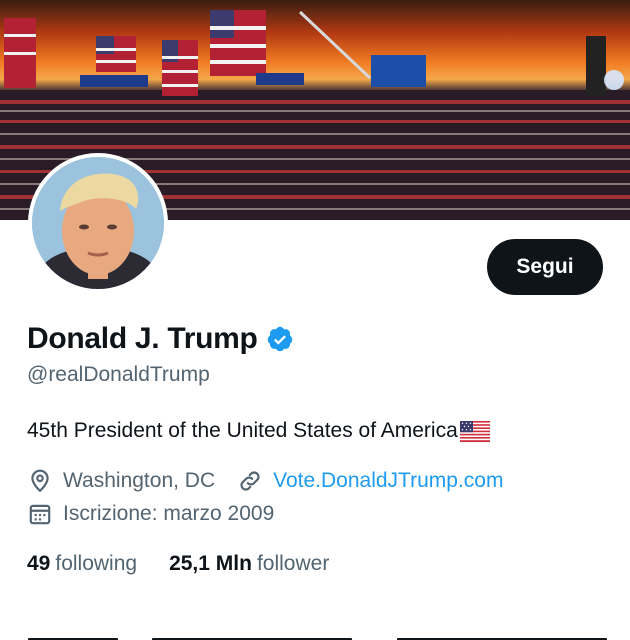 This screenshot has width=630, height=640. I want to click on profile-meta-row: Washington, DC Vote.DonaldJTrump.com, so click(265, 481).